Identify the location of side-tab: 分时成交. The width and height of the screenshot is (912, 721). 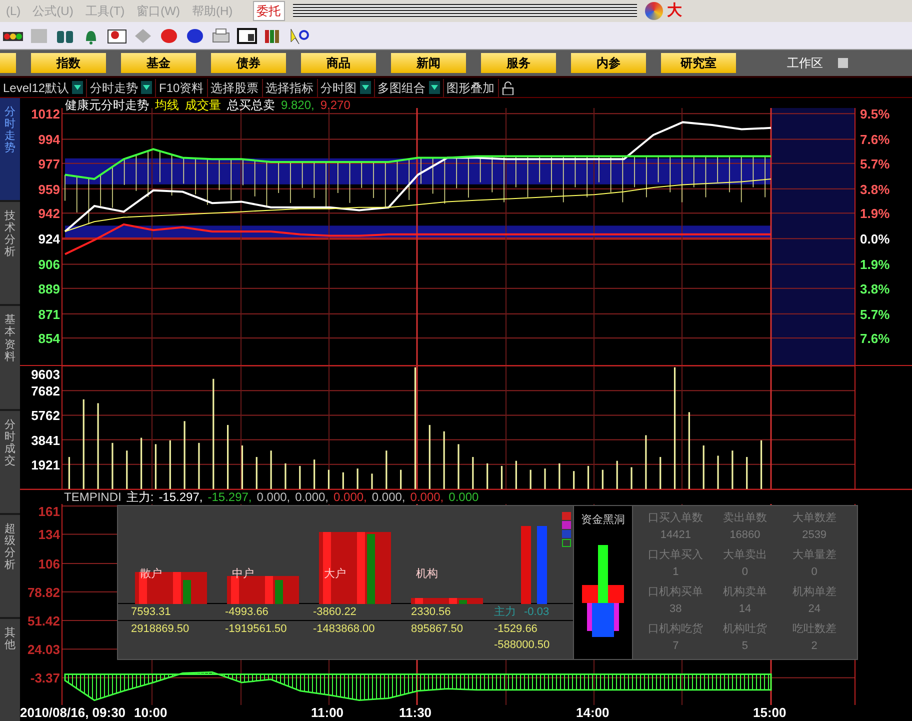
(10, 461).